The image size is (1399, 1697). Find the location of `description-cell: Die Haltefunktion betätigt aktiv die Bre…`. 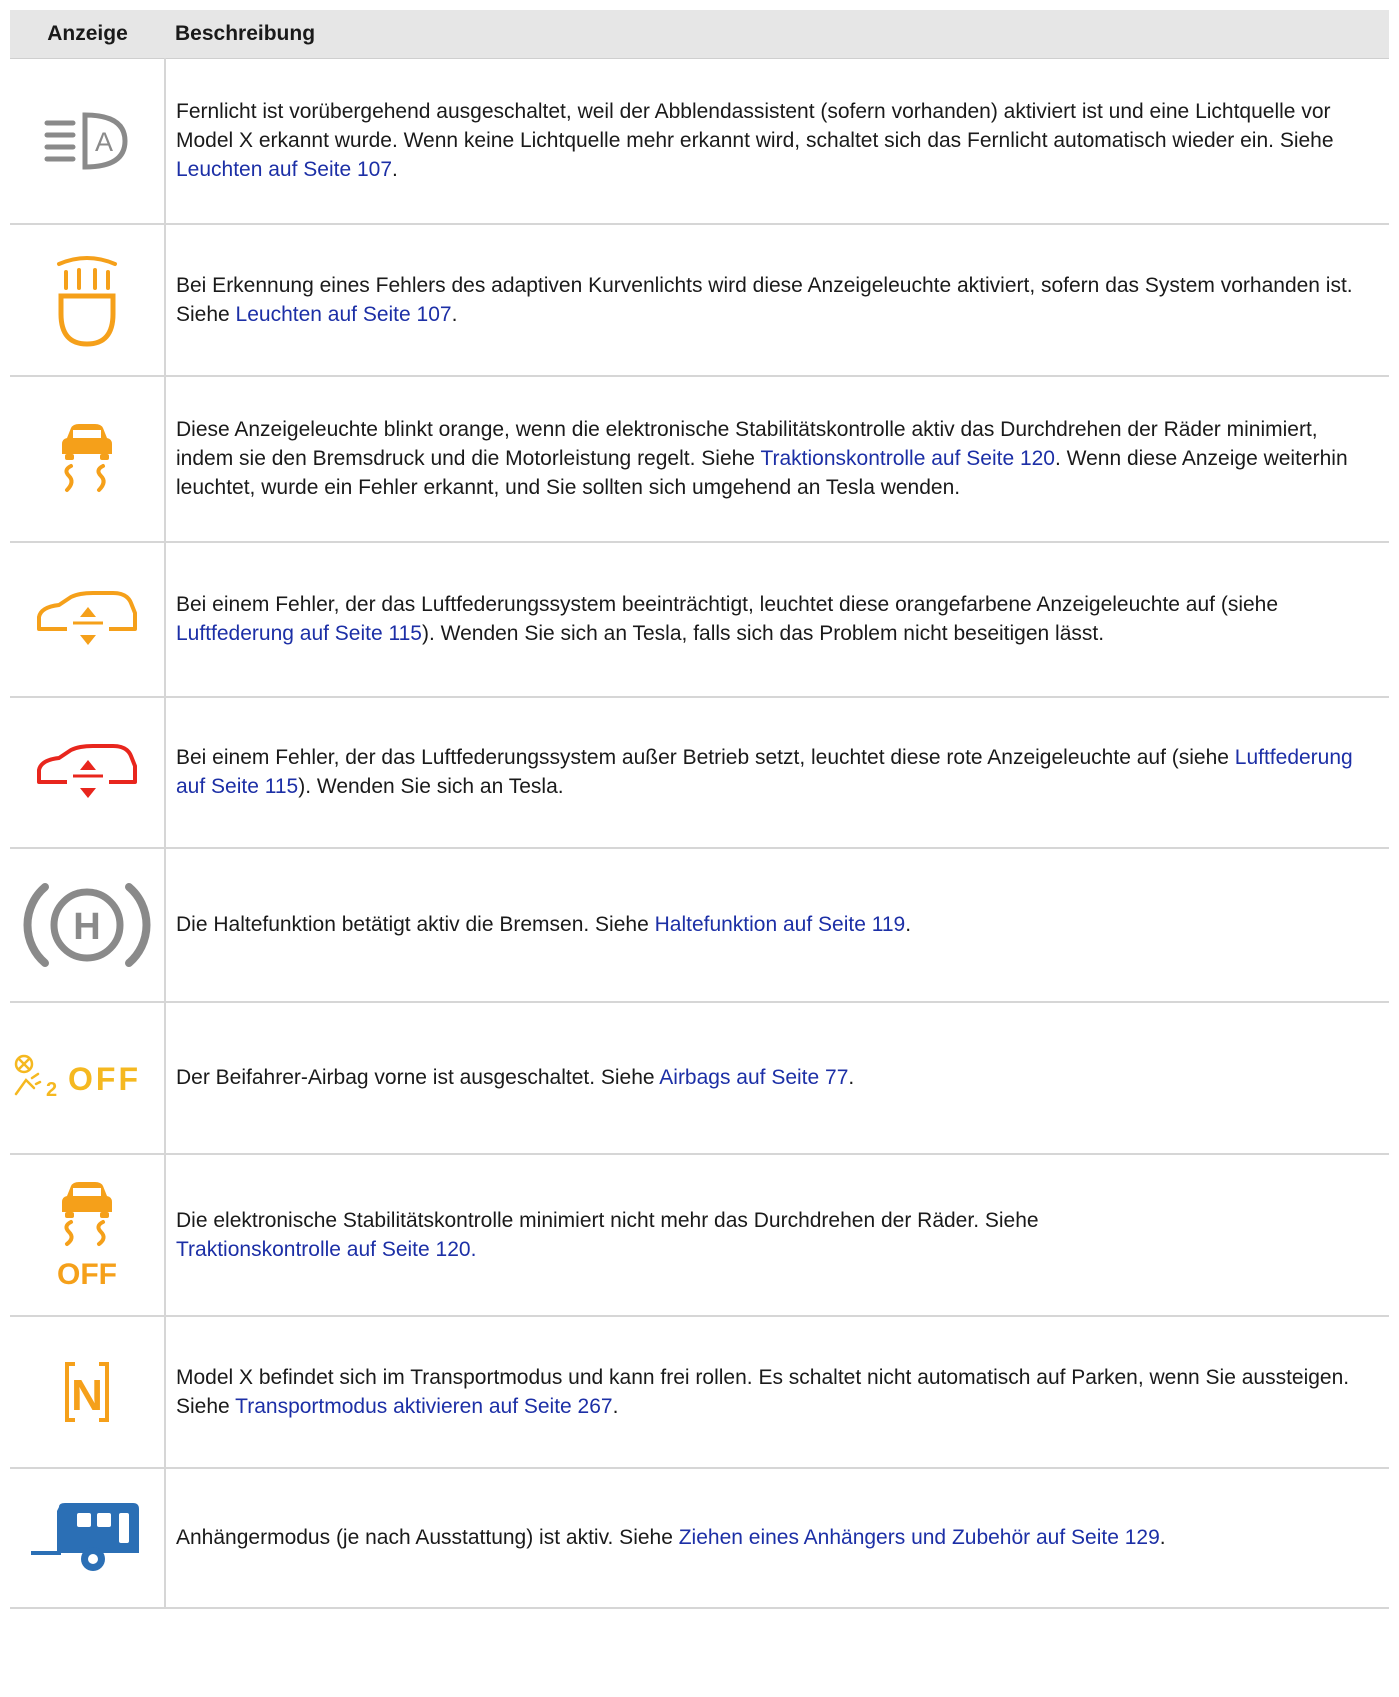

description-cell: Die Haltefunktion betätigt aktiv die Bre… is located at coordinates (777, 925).